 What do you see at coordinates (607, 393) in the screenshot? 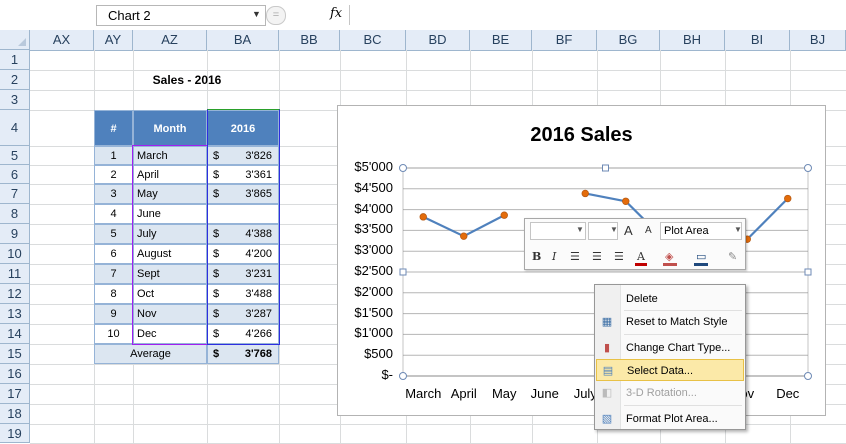
I see `rotation-icon: ◧` at bounding box center [607, 393].